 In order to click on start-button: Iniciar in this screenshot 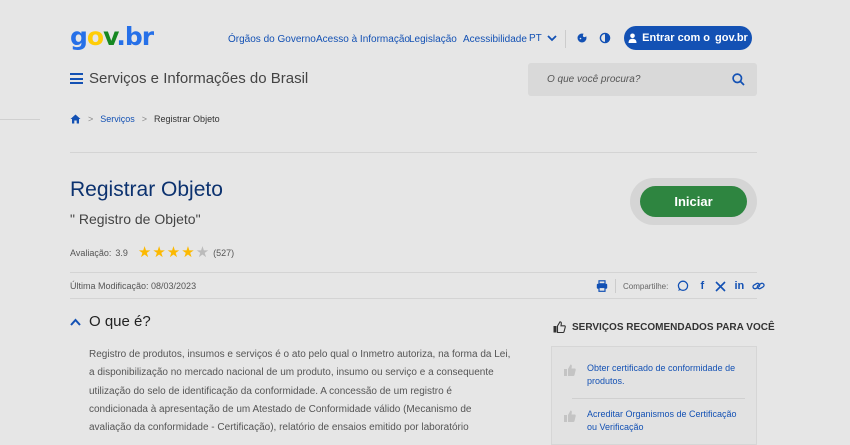, I will do `click(693, 201)`.